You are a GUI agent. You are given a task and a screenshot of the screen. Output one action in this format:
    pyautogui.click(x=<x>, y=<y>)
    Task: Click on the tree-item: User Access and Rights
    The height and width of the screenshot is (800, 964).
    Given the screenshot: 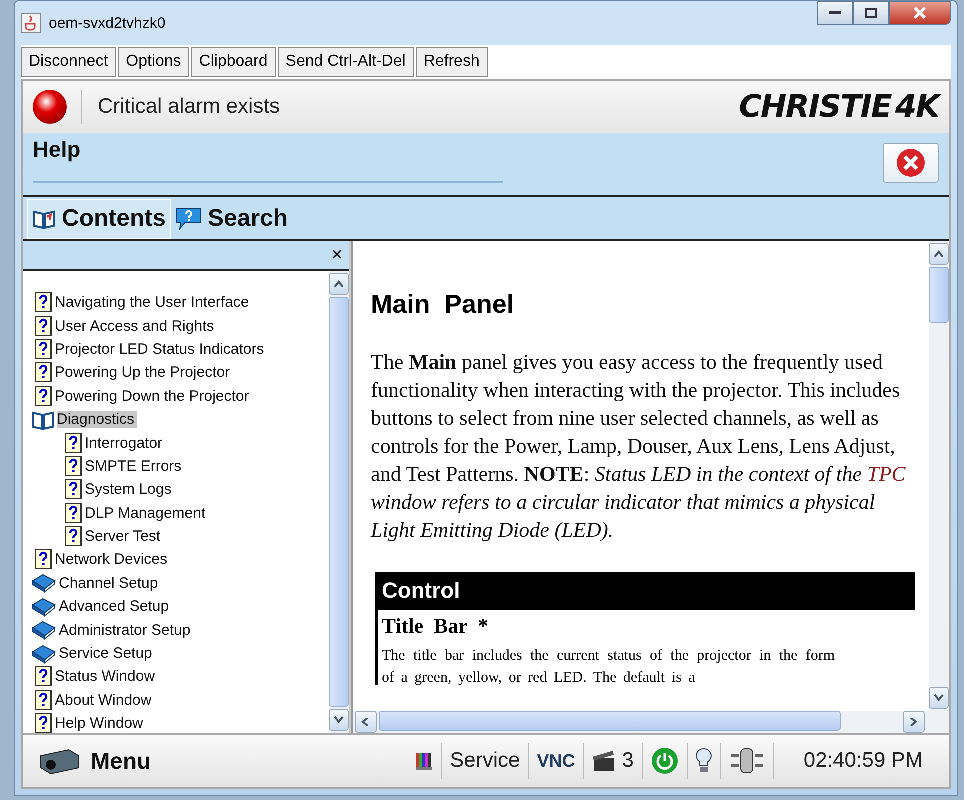 What is the action you would take?
    pyautogui.click(x=135, y=326)
    